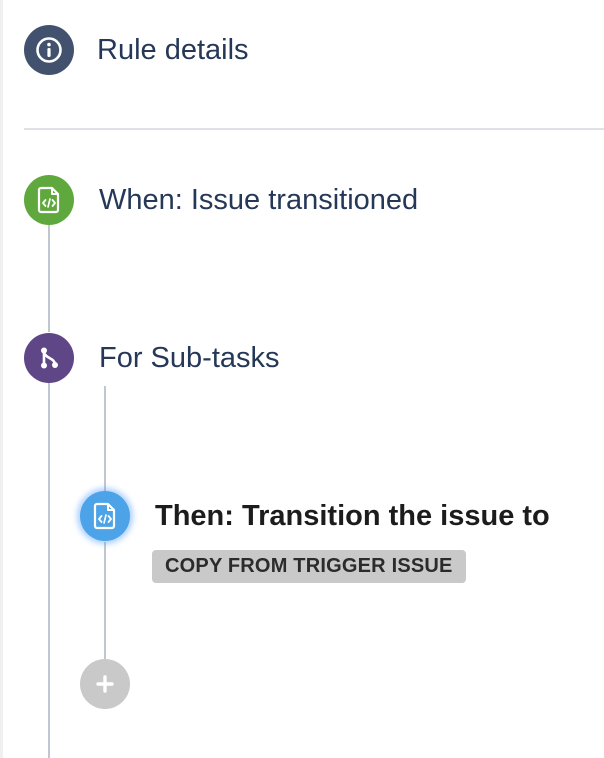 This screenshot has width=604, height=758. Describe the element at coordinates (49, 200) in the screenshot. I see `trigger-doc-icon` at that location.